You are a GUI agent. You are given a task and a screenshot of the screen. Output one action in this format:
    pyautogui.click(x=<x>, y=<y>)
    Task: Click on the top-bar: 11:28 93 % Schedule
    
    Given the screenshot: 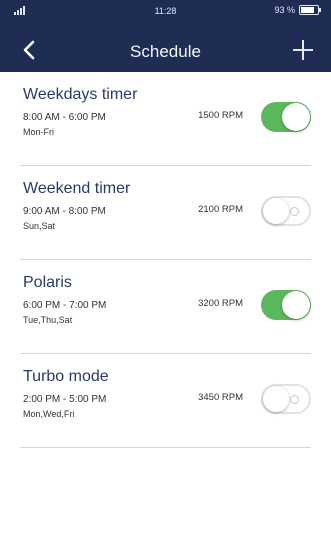 What is the action you would take?
    pyautogui.click(x=165, y=36)
    